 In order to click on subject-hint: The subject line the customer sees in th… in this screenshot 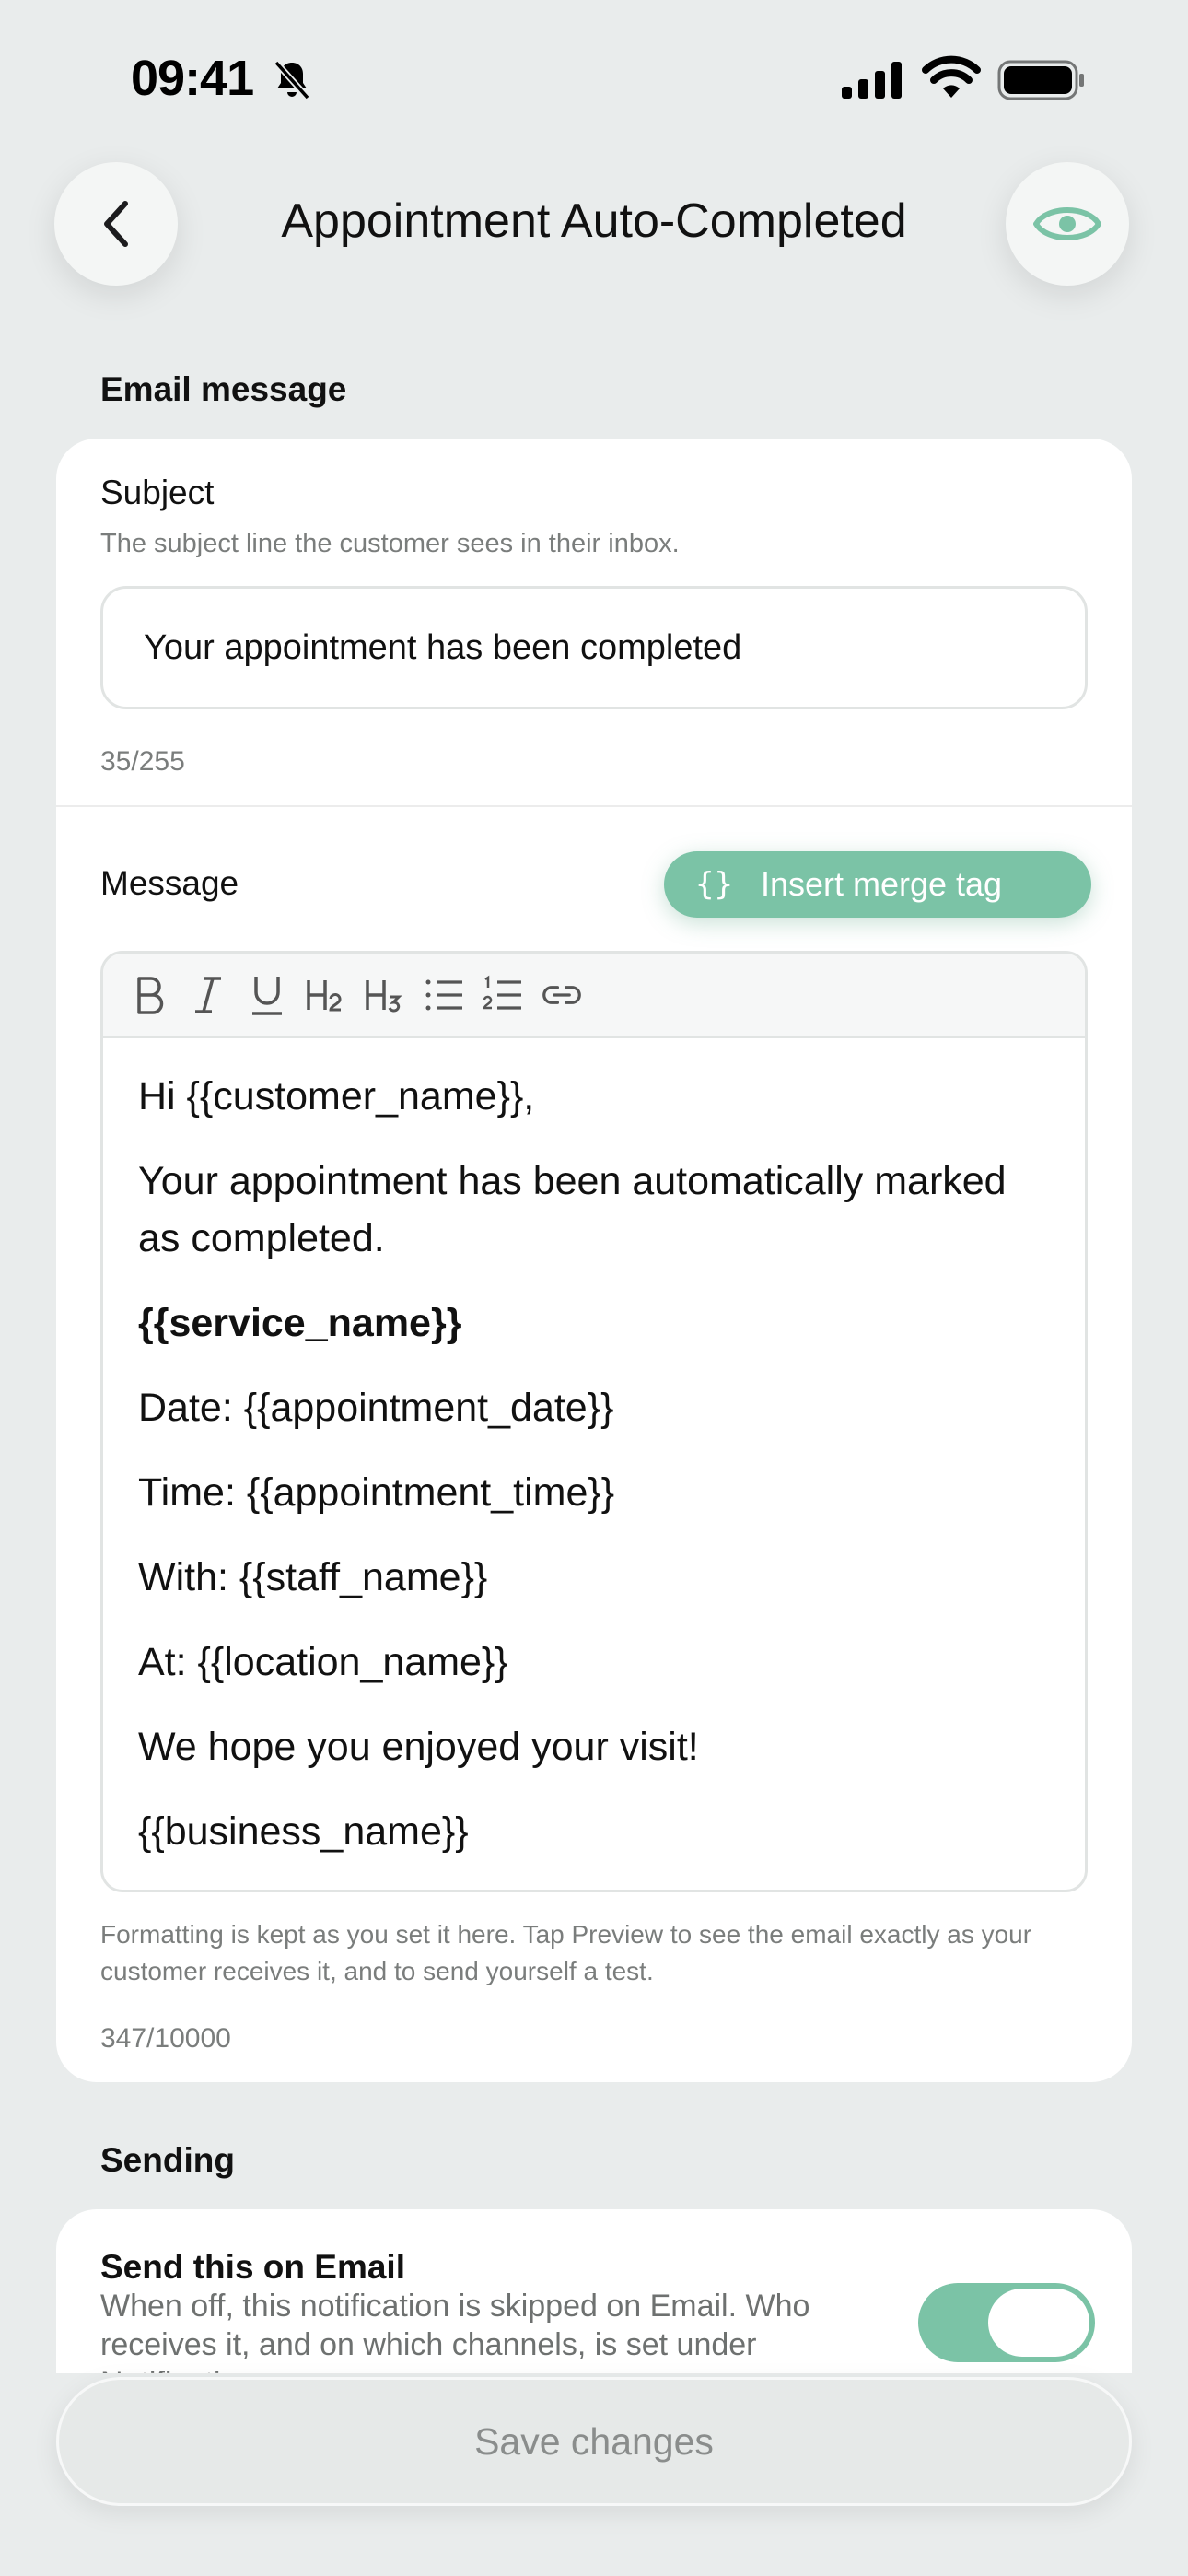, I will do `click(390, 543)`.